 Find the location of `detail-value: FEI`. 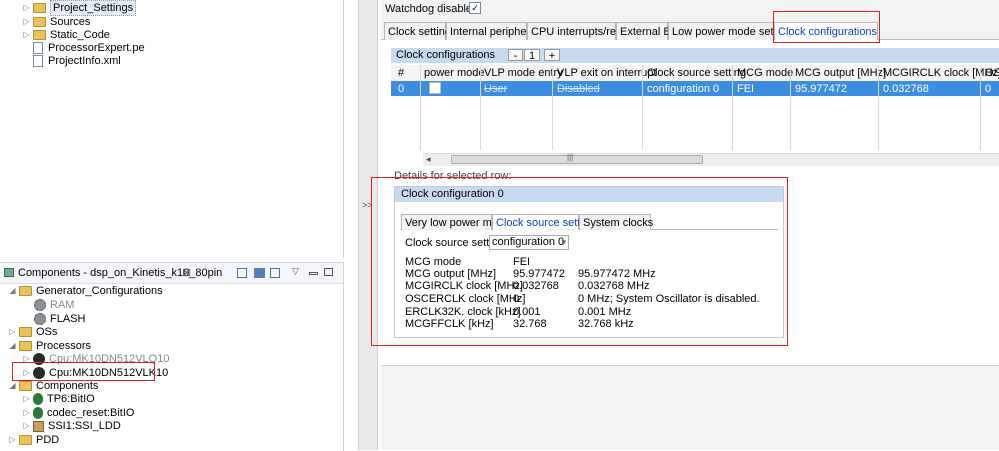

detail-value: FEI is located at coordinates (522, 262).